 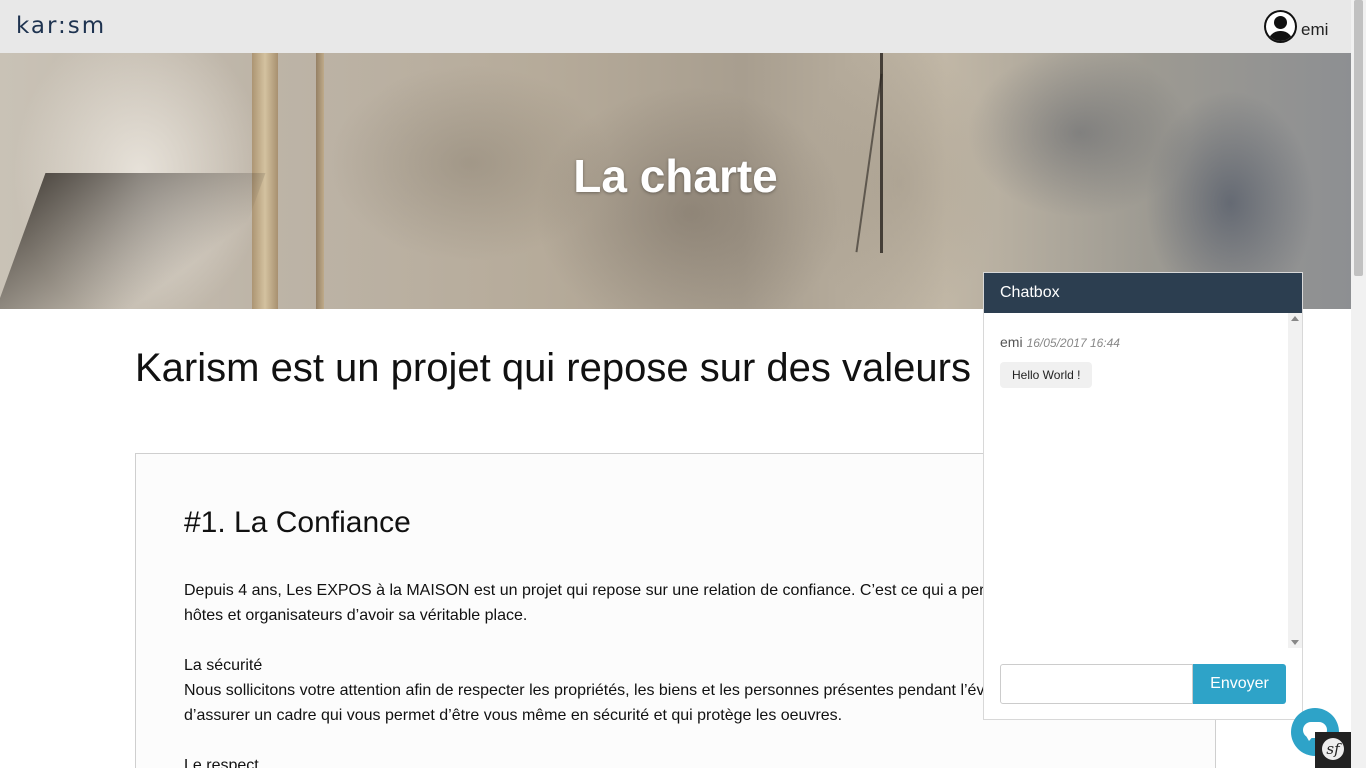 What do you see at coordinates (221, 762) in the screenshot?
I see `subheading-respect: Le respect` at bounding box center [221, 762].